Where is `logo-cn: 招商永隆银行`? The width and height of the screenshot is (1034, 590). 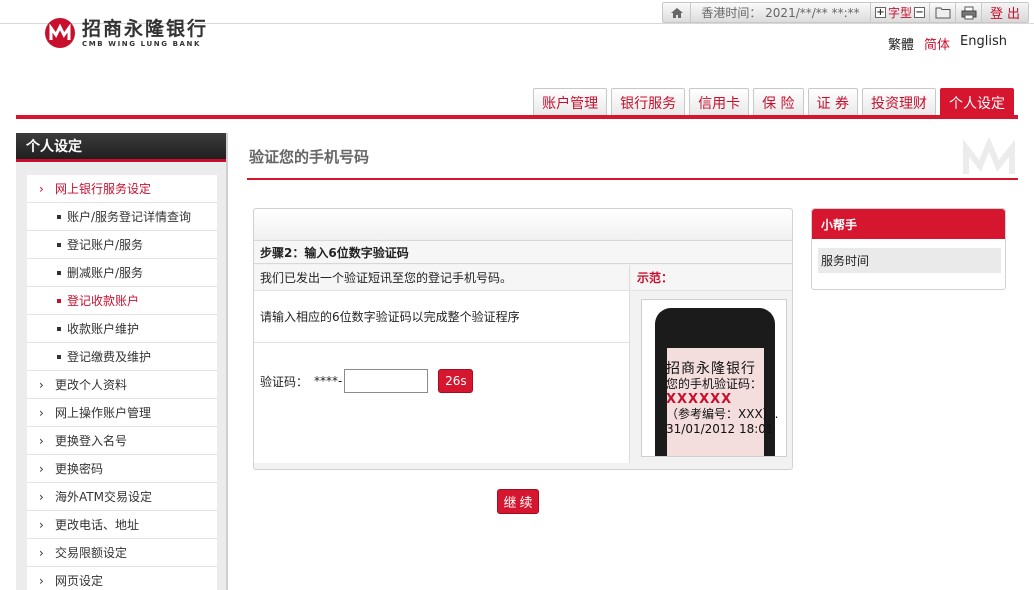 logo-cn: 招商永隆银行 is located at coordinates (145, 29).